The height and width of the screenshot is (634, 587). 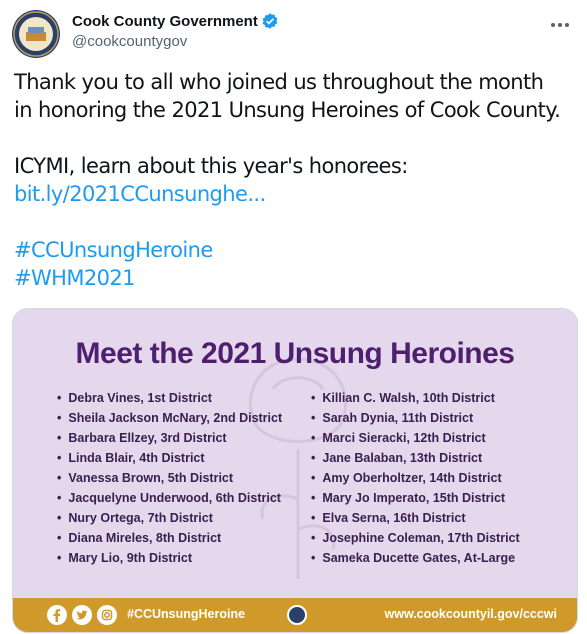 What do you see at coordinates (169, 558) in the screenshot?
I see `list-item: Mary Lio, 9th District` at bounding box center [169, 558].